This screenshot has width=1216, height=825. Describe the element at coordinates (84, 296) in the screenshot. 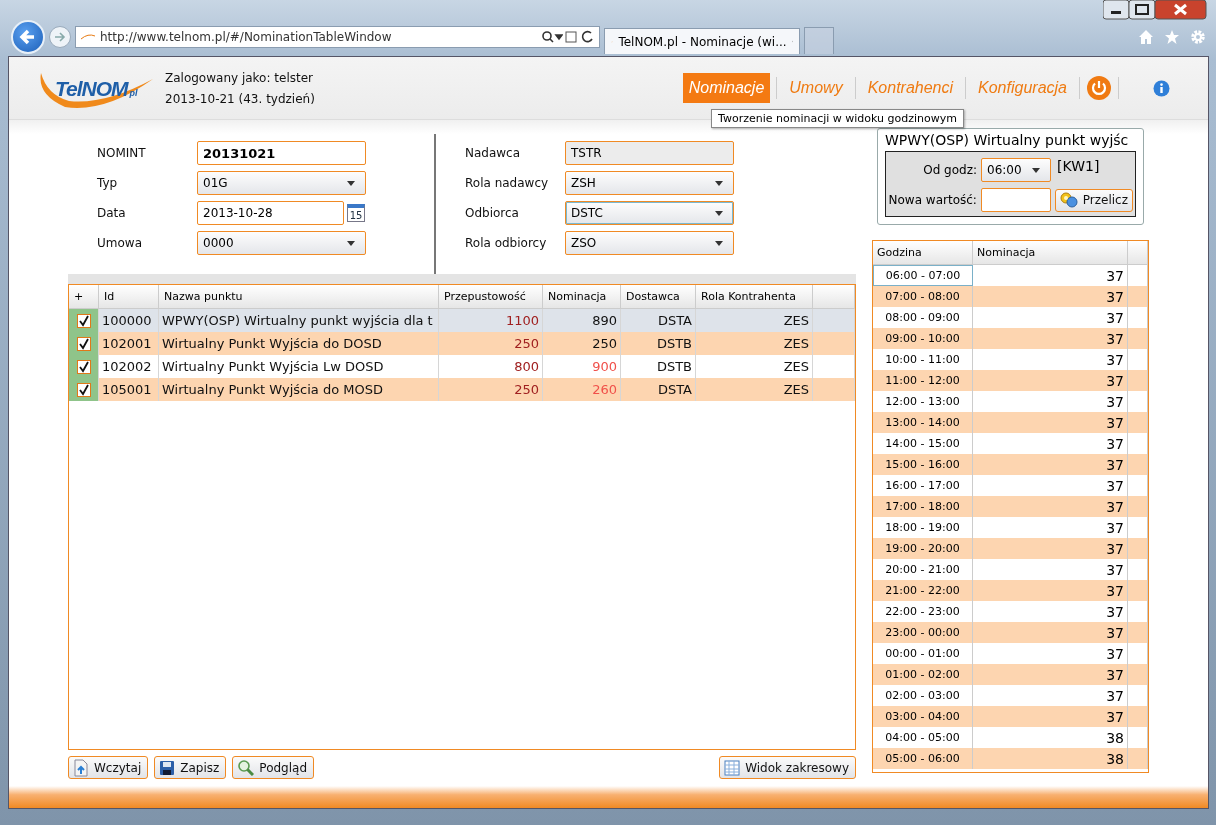

I see `column-header: +` at that location.